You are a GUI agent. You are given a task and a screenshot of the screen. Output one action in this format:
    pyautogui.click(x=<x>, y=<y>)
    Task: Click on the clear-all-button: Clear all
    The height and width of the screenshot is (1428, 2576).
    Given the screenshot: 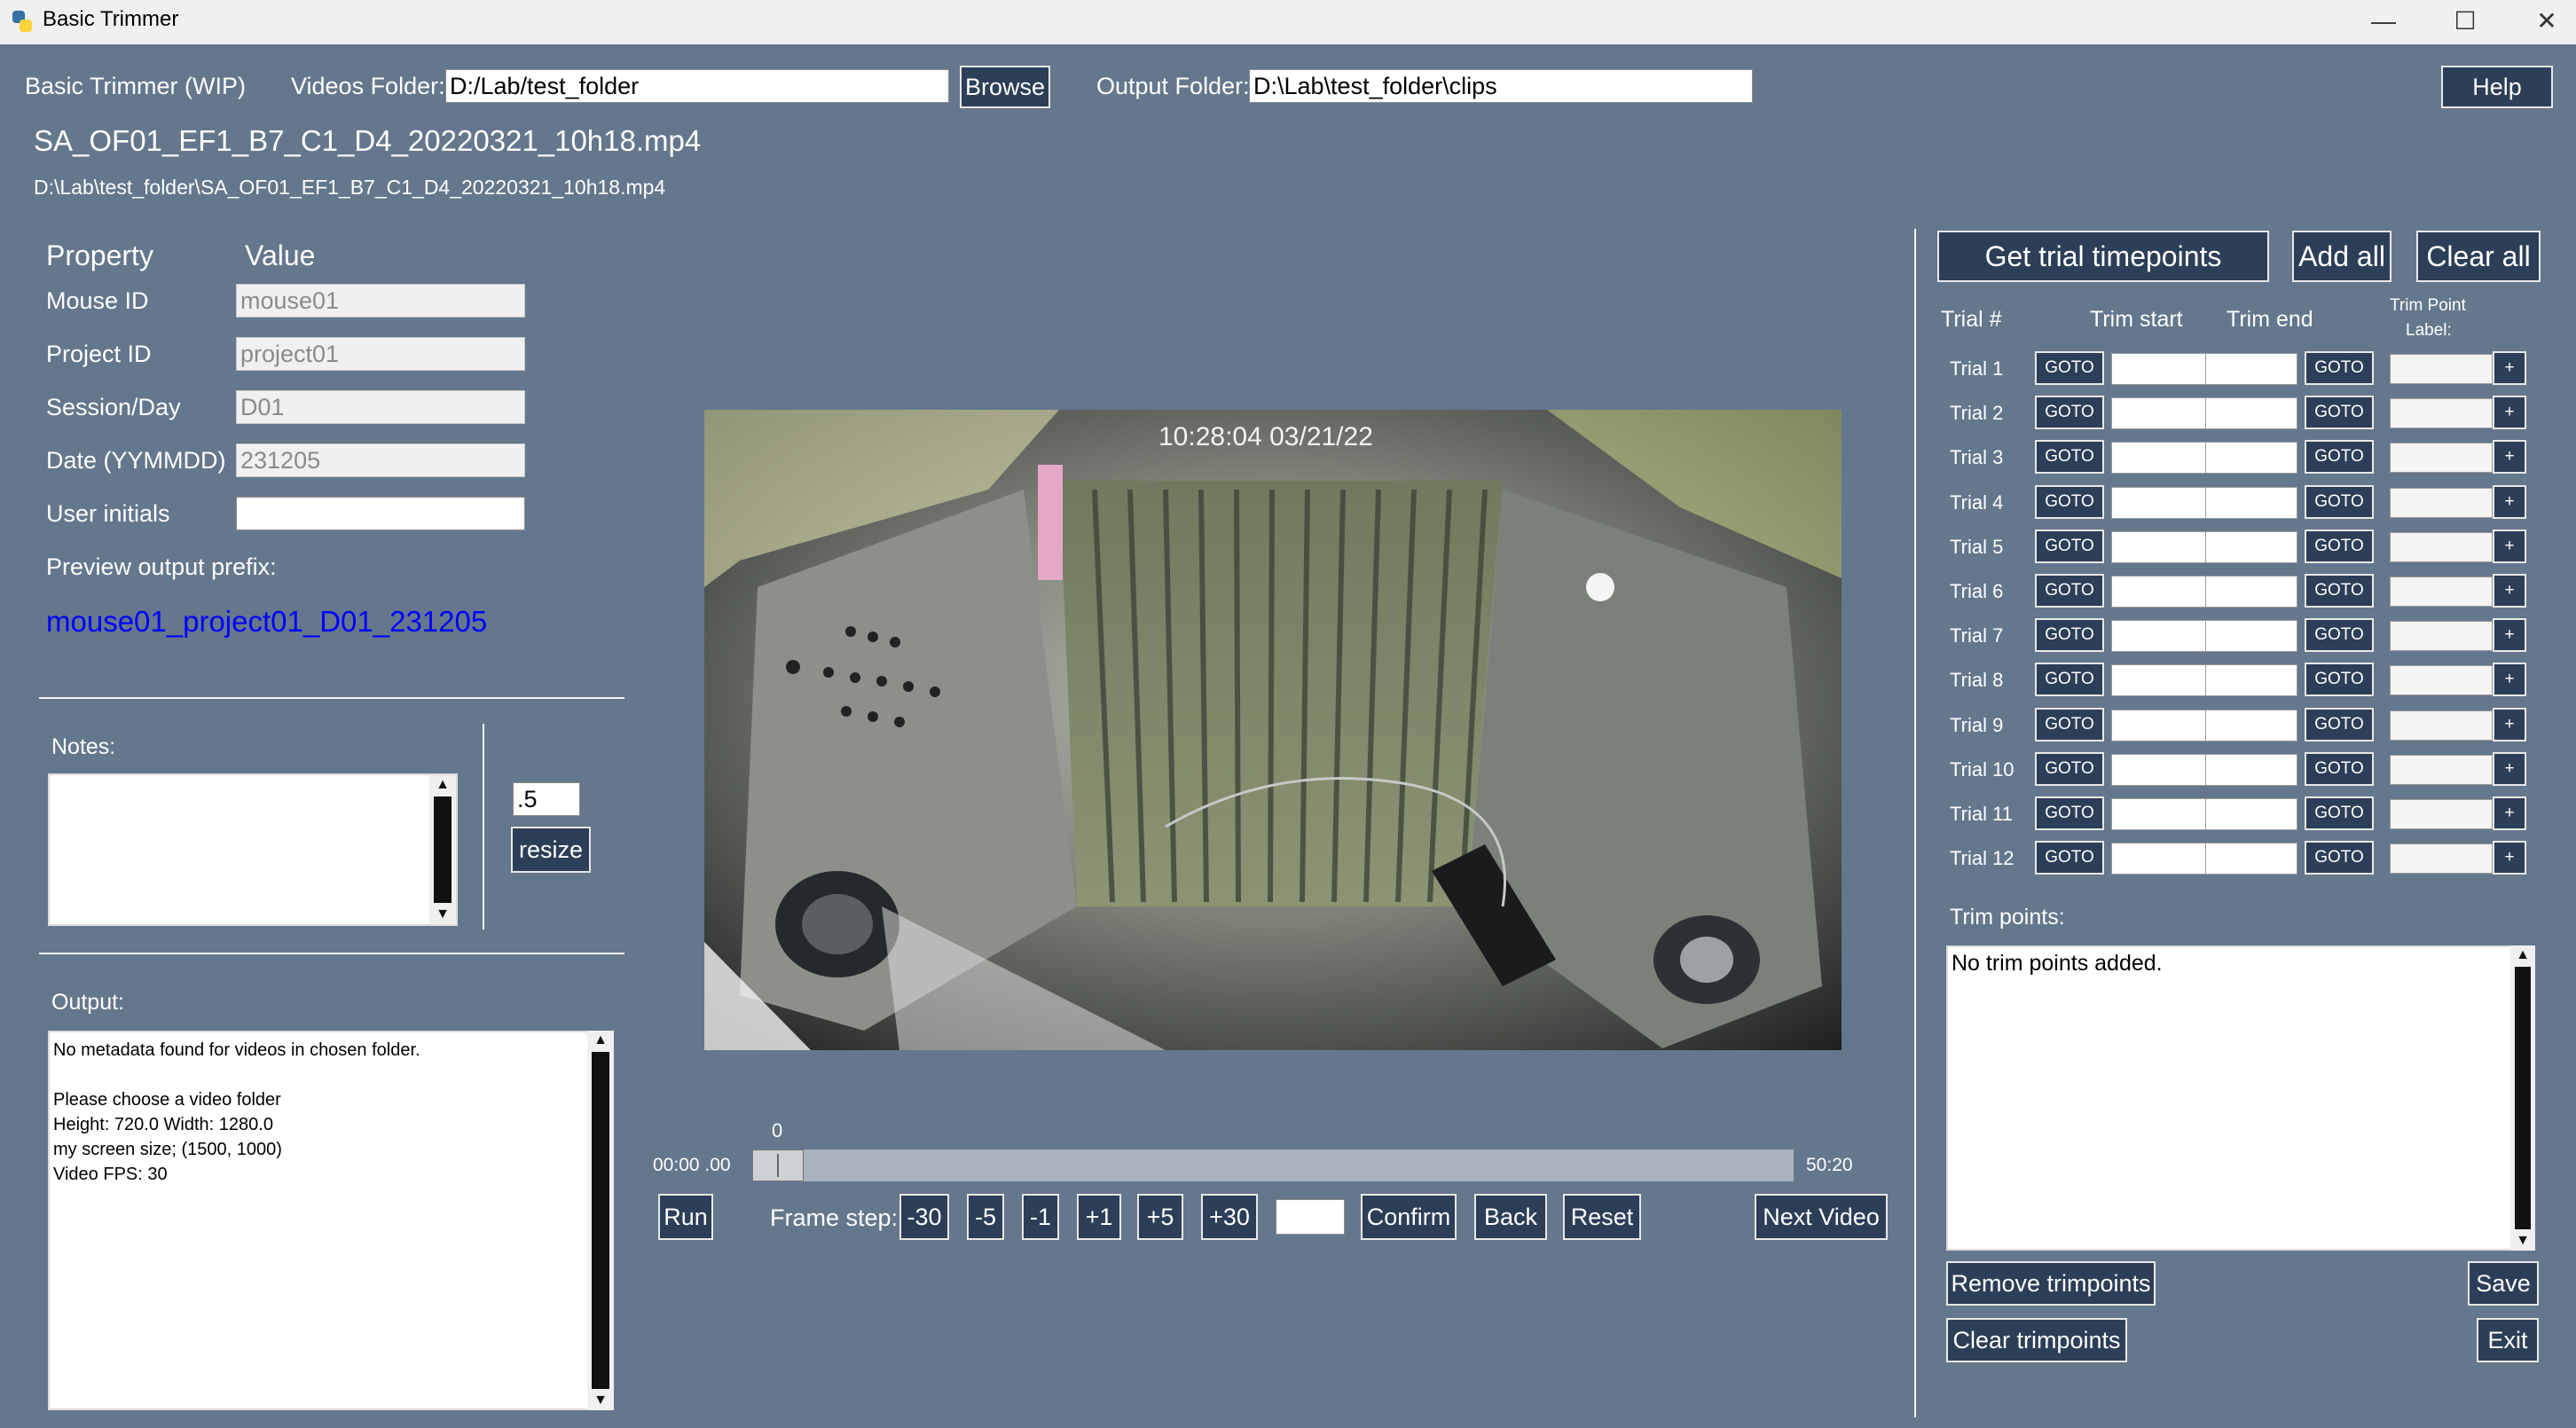 What is the action you would take?
    pyautogui.click(x=2478, y=256)
    